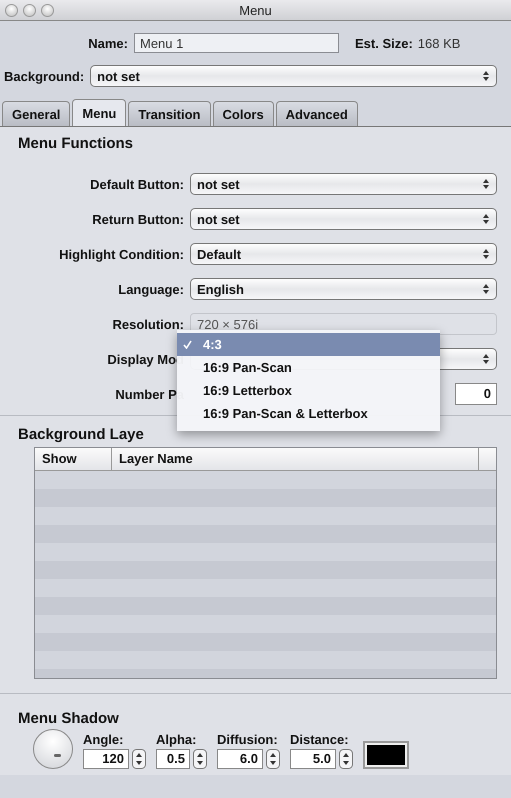  I want to click on number-field: 120, so click(106, 759).